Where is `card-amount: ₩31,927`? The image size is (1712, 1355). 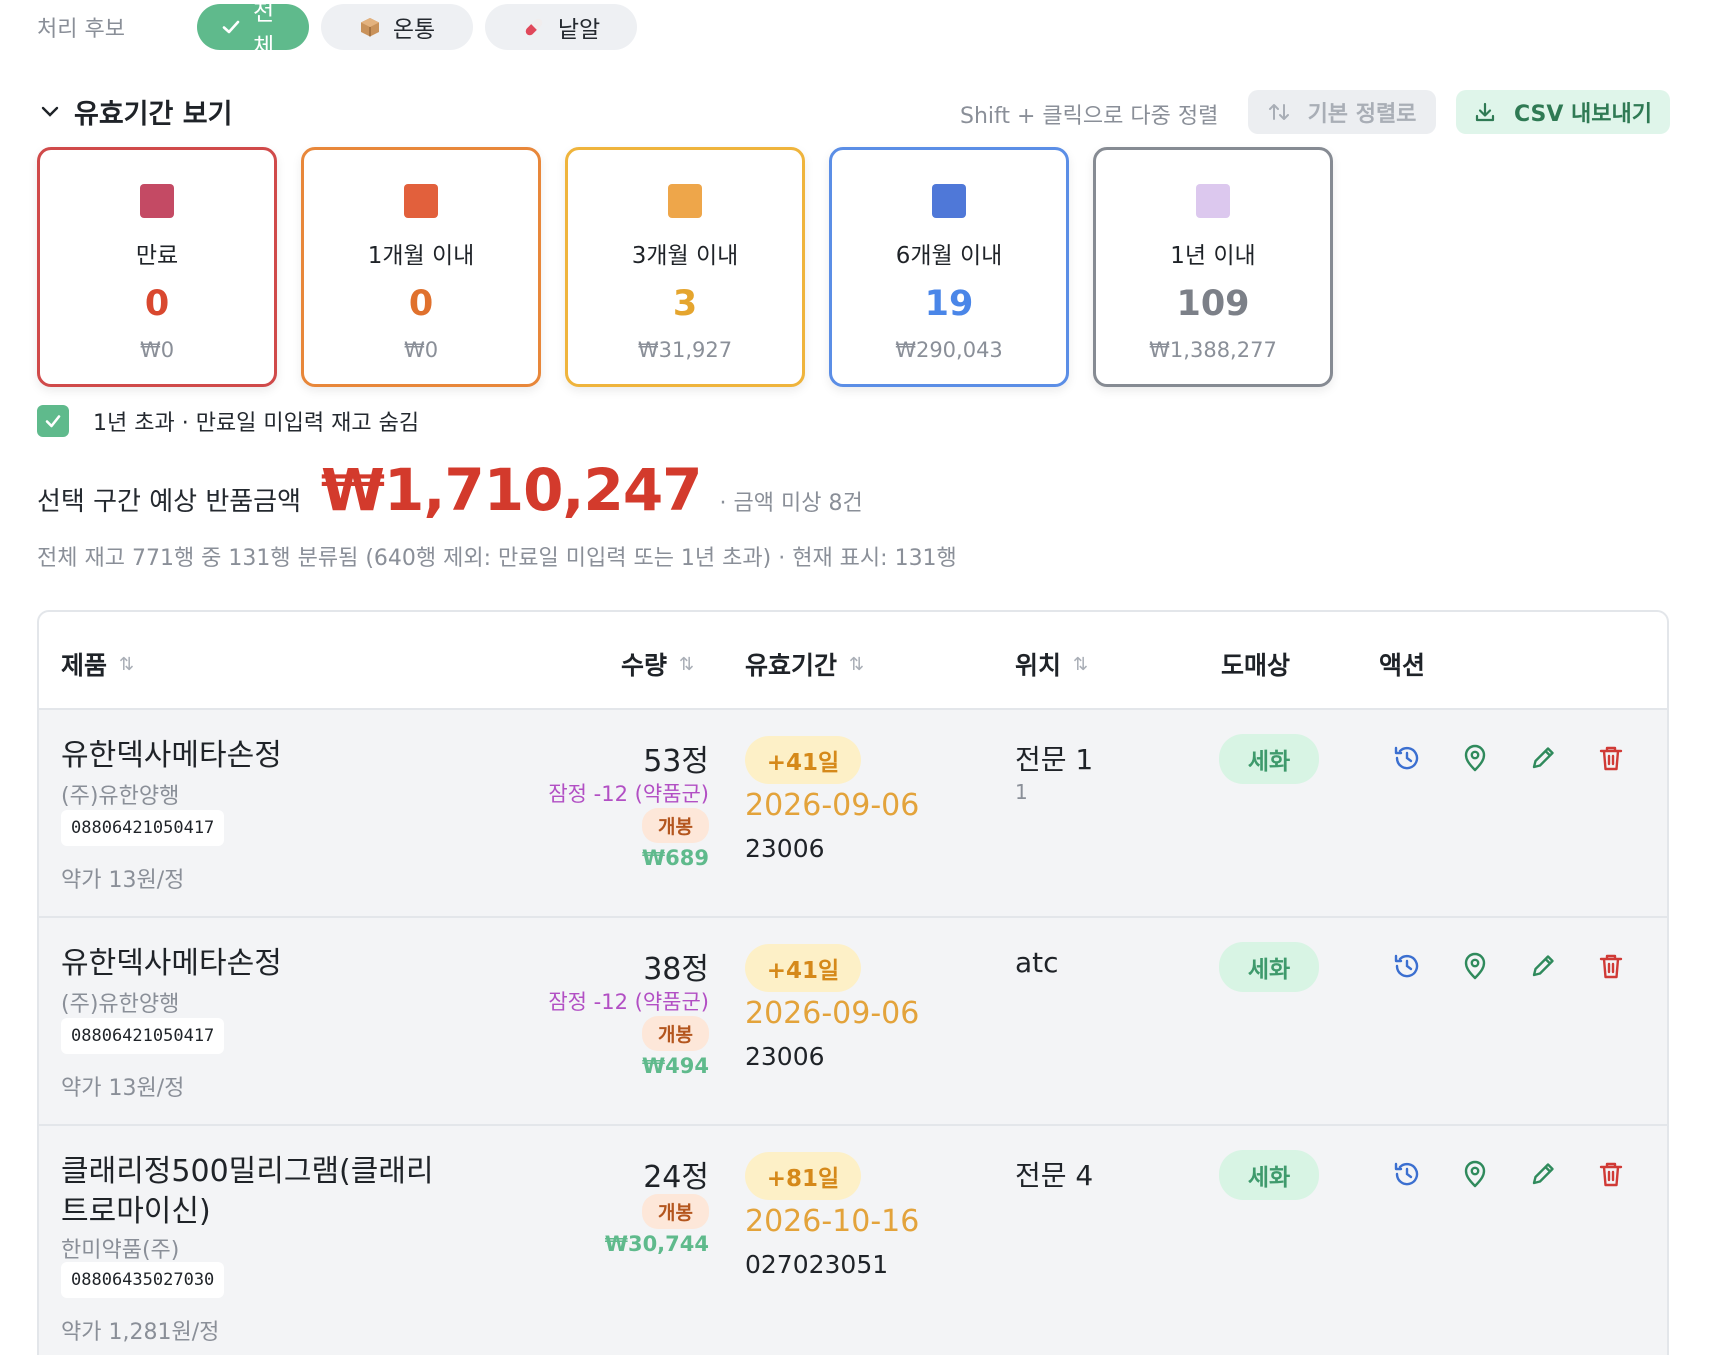
card-amount: ₩31,927 is located at coordinates (685, 350).